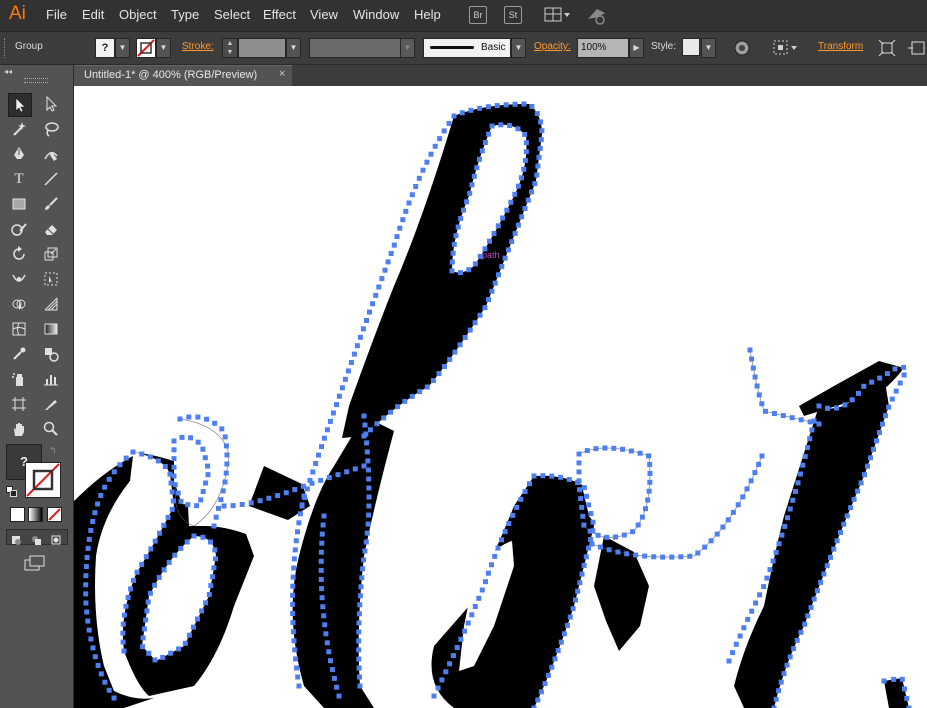  I want to click on stroke-label: Stroke:, so click(198, 46).